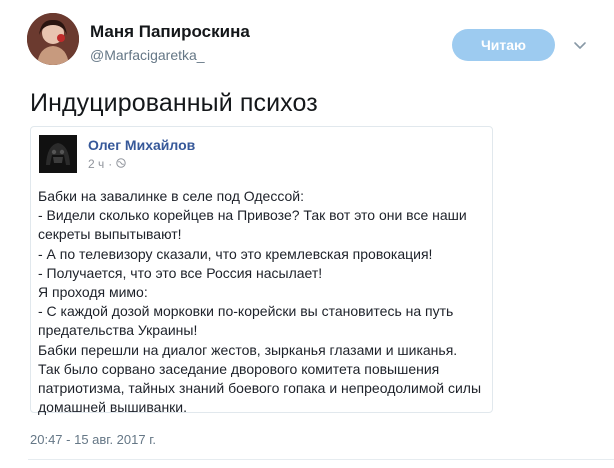 The image size is (614, 468). Describe the element at coordinates (174, 103) in the screenshot. I see `tweet-text: Индуцированный психоз` at that location.